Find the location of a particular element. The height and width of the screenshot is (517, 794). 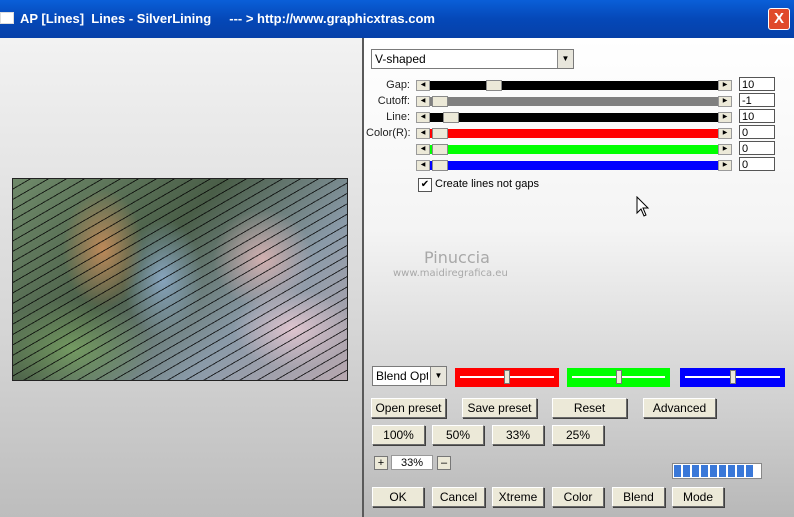

reset-button: Reset is located at coordinates (589, 408).